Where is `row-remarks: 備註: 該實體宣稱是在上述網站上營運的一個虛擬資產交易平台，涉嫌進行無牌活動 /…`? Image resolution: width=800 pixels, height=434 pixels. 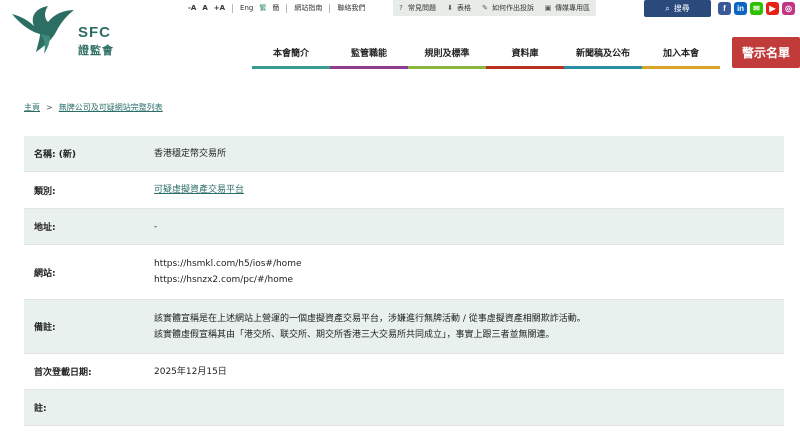
row-remarks: 備註: 該實體宣稱是在上述網站上營運的一個虛擬資產交易平台，涉嫌進行無牌活動 /… is located at coordinates (404, 327).